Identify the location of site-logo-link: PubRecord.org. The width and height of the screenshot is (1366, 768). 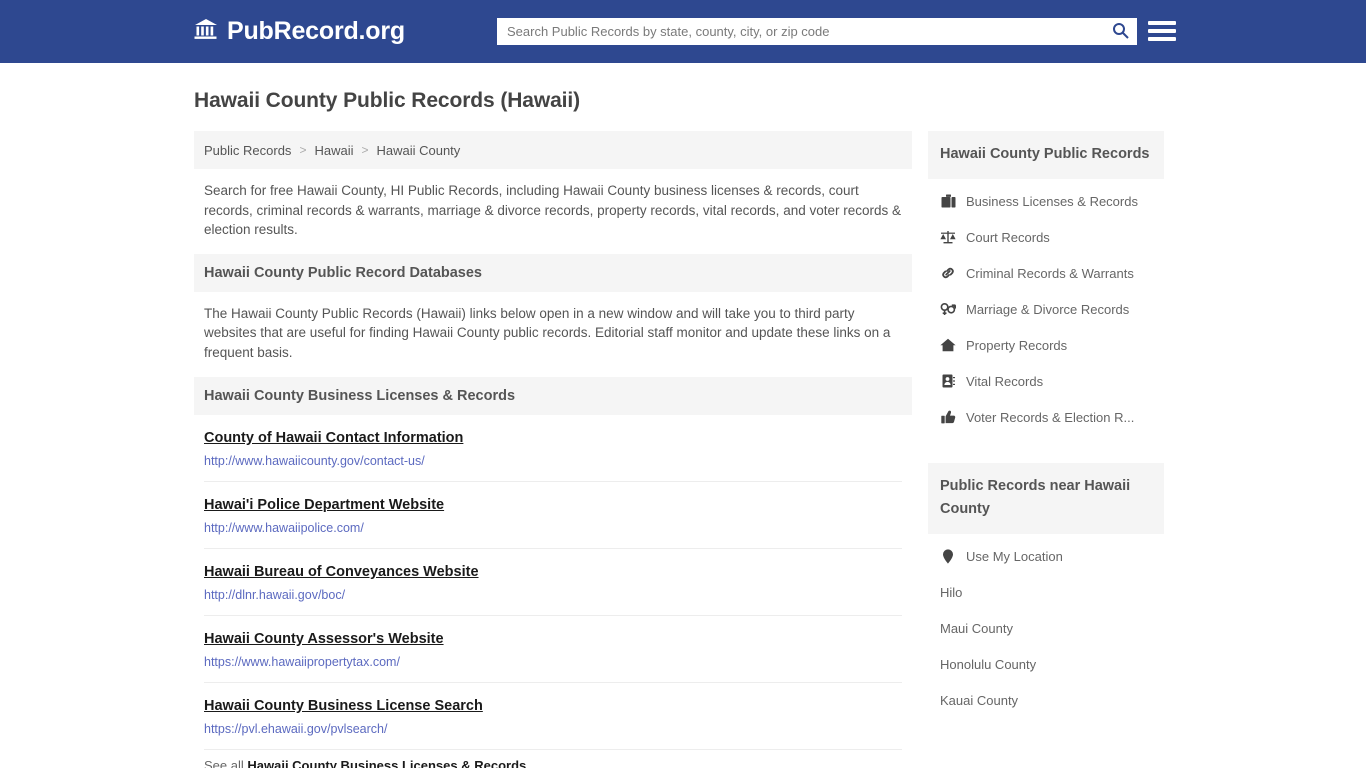
(299, 31).